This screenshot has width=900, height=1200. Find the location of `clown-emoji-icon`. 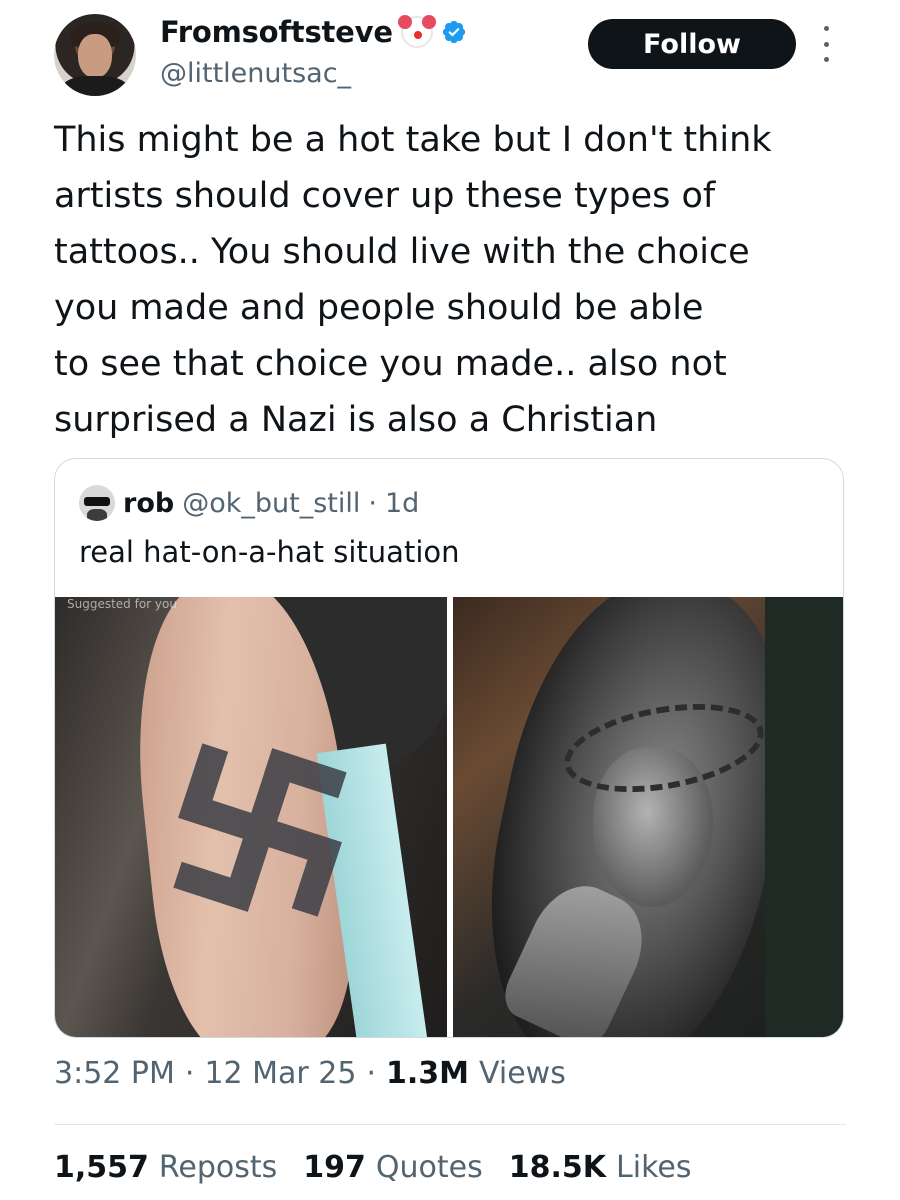

clown-emoji-icon is located at coordinates (415, 31).